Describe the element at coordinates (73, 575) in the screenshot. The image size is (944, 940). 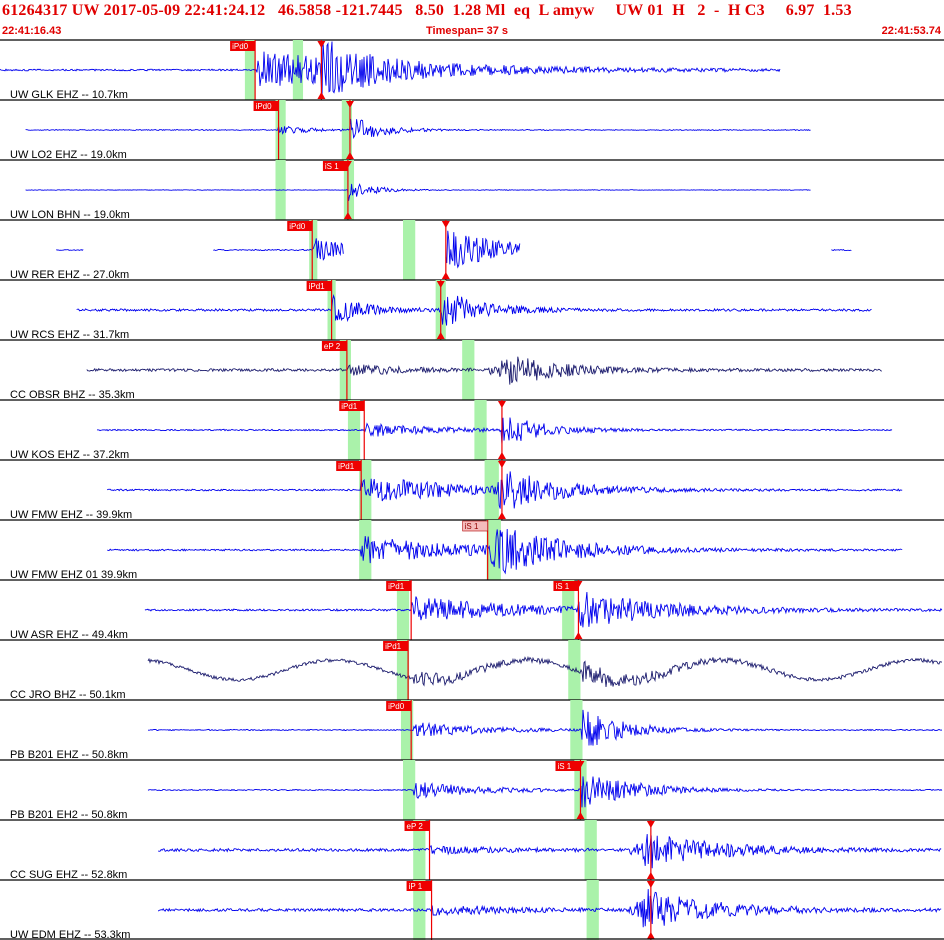
I see `channel-label: UW FMW EHZ 01 39.9km` at that location.